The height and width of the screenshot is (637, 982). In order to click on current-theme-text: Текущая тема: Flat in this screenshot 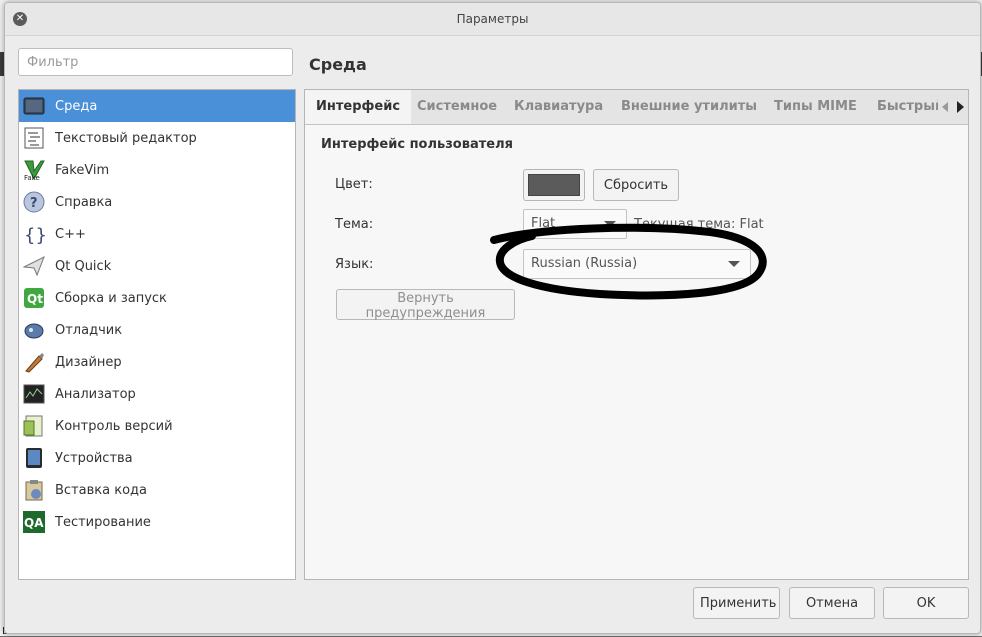, I will do `click(699, 224)`.